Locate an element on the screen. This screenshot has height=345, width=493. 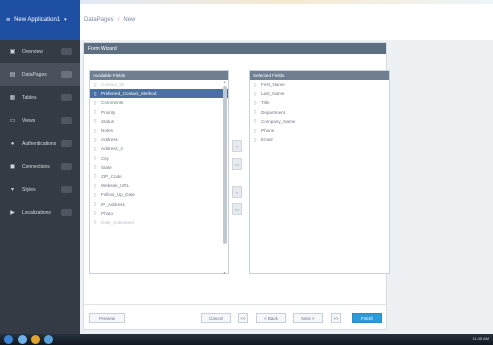
sidebar-item-overview: ▣ Overview is located at coordinates (40, 51).